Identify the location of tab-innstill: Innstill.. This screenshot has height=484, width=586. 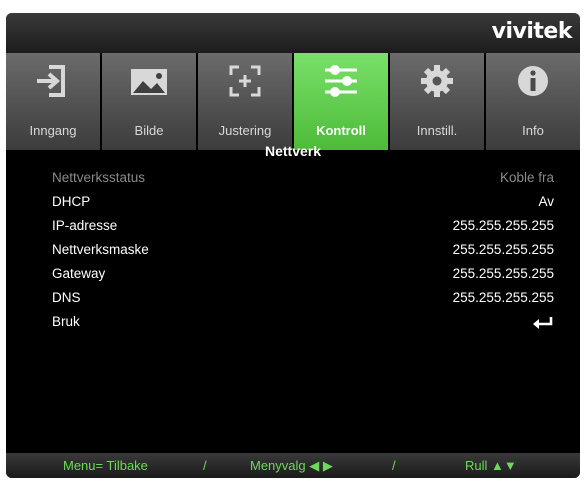
(437, 101).